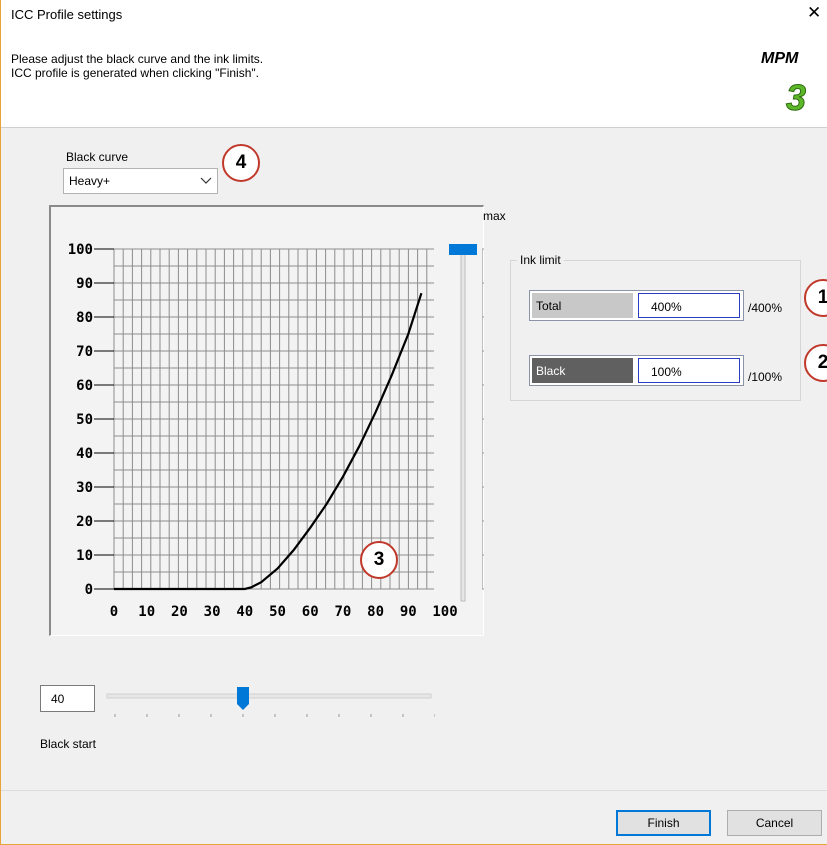 Image resolution: width=827 pixels, height=845 pixels. What do you see at coordinates (765, 308) in the screenshot?
I see `ink-total-max: /400%` at bounding box center [765, 308].